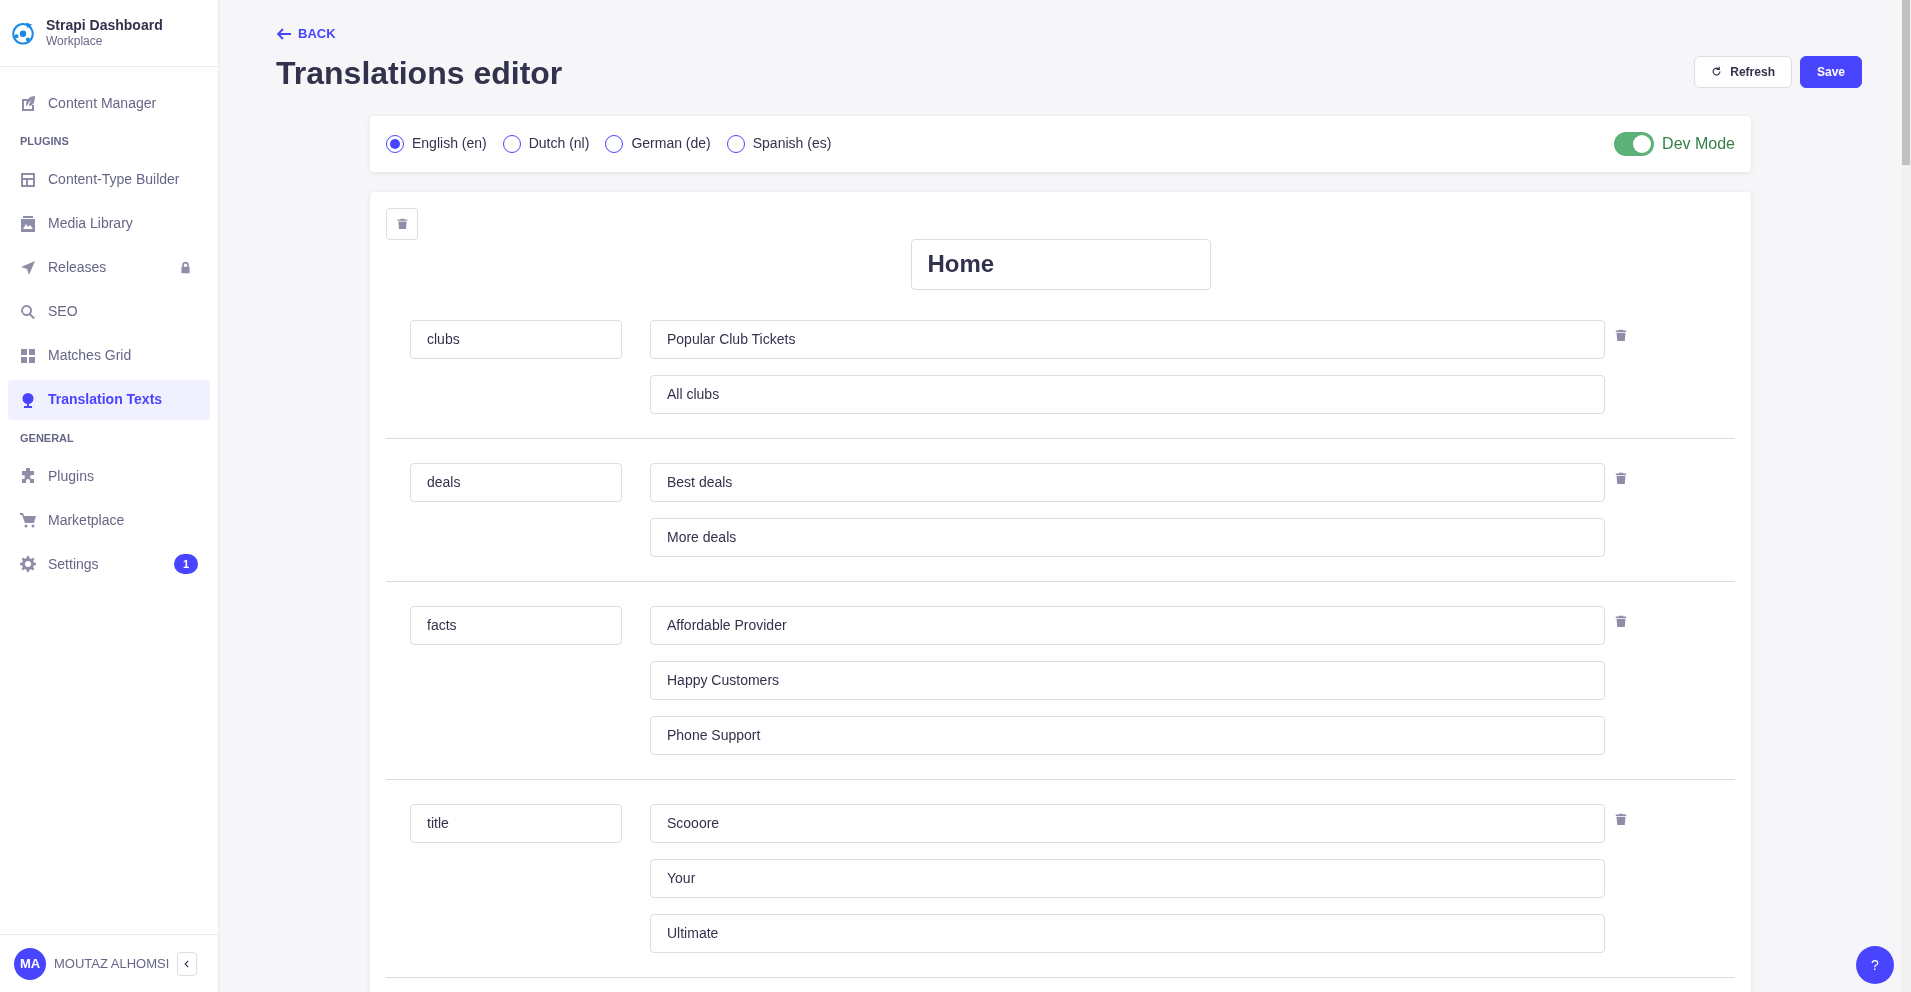  I want to click on section-heading: PLUGINS, so click(44, 141).